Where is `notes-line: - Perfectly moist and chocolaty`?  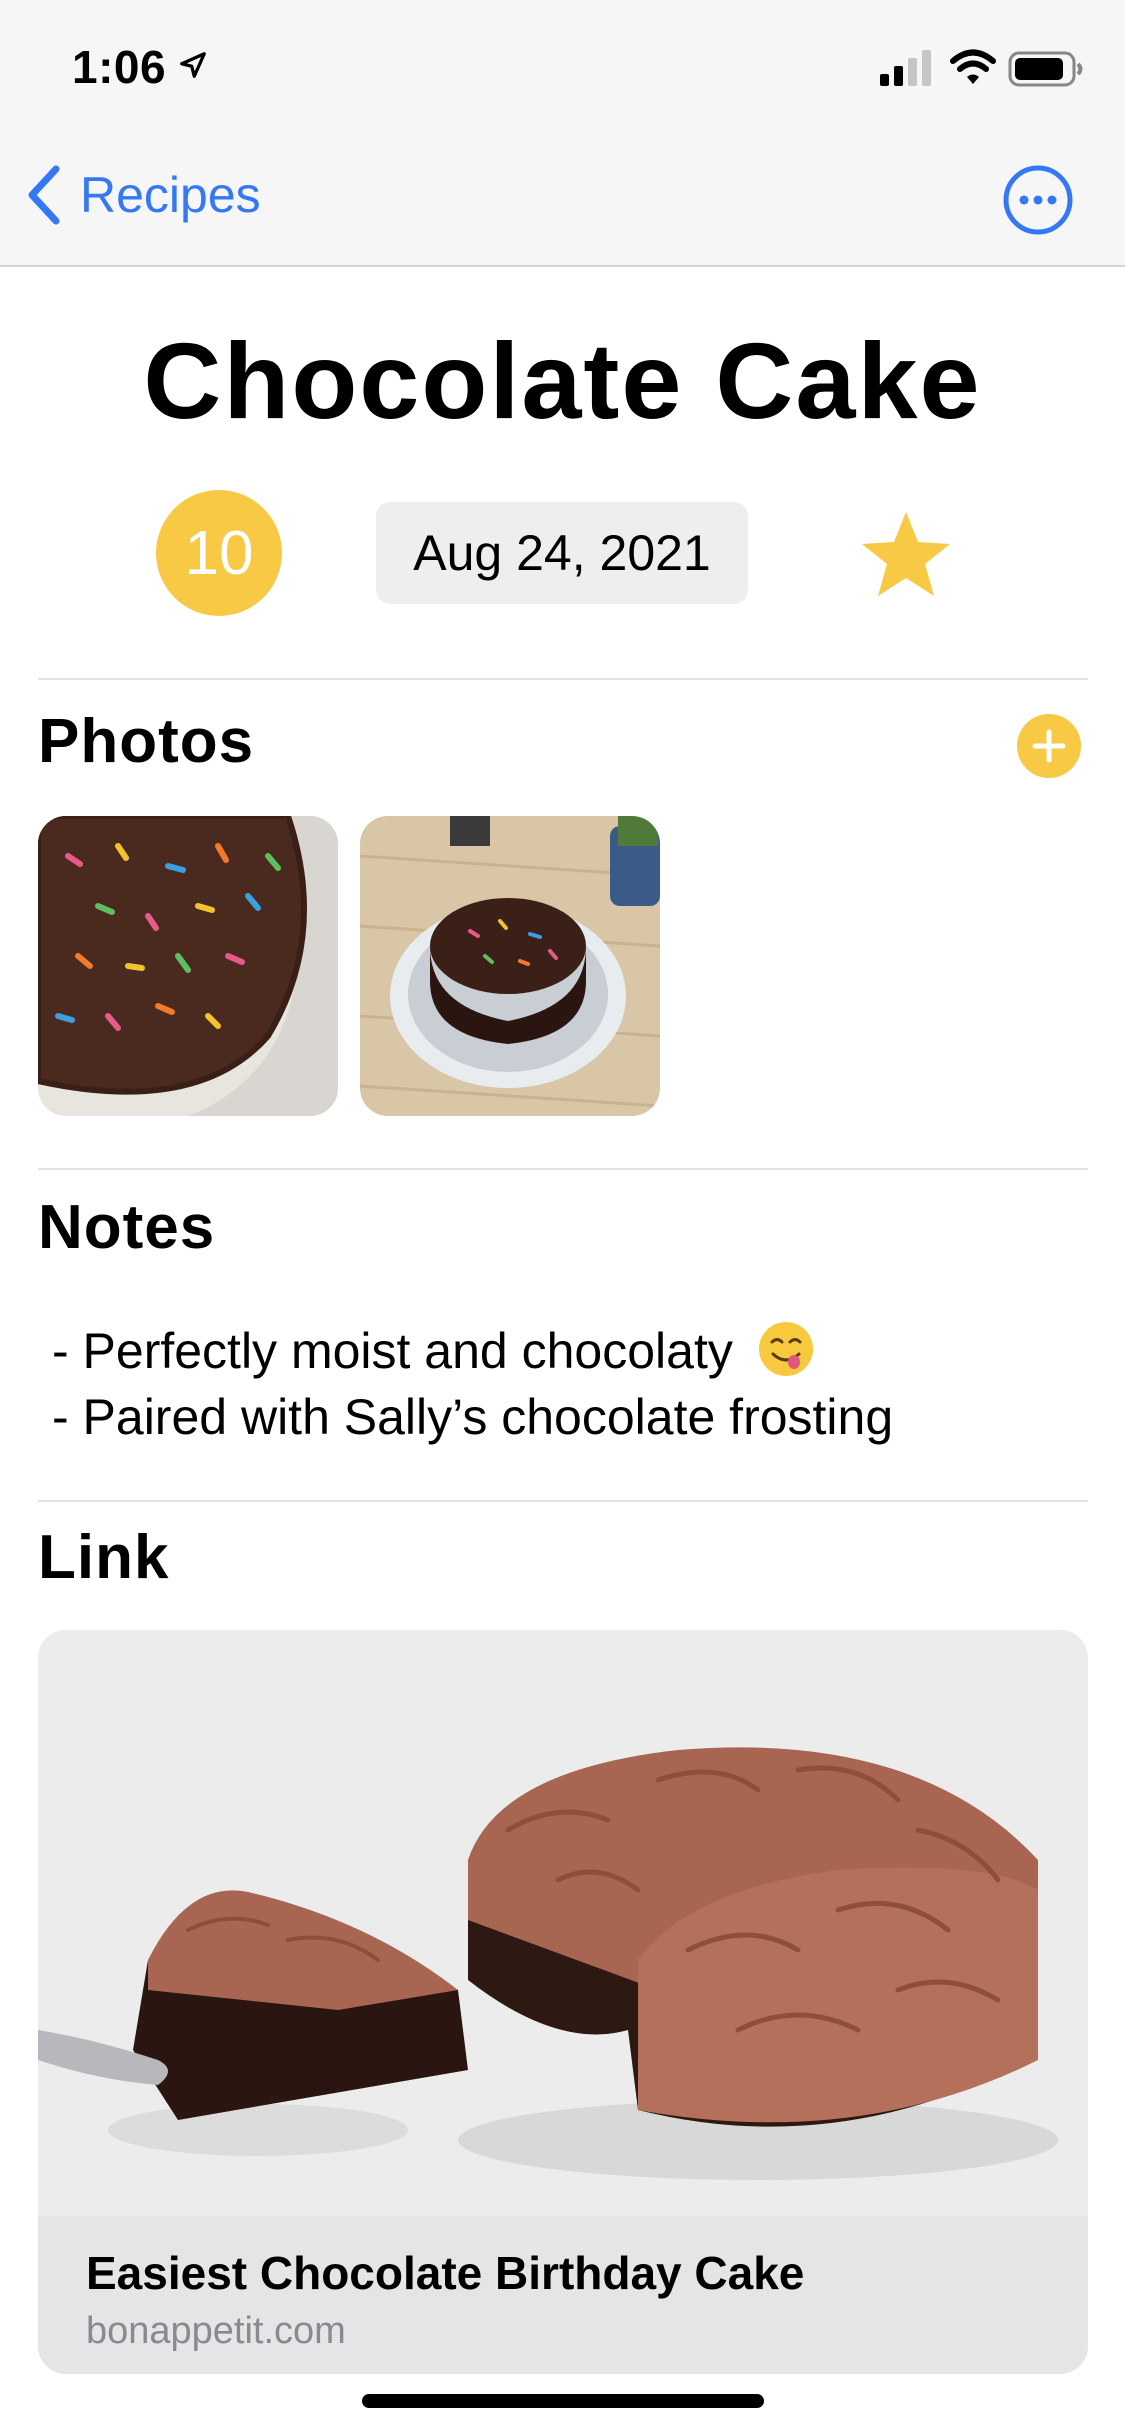 notes-line: - Perfectly moist and chocolaty is located at coordinates (472, 1351).